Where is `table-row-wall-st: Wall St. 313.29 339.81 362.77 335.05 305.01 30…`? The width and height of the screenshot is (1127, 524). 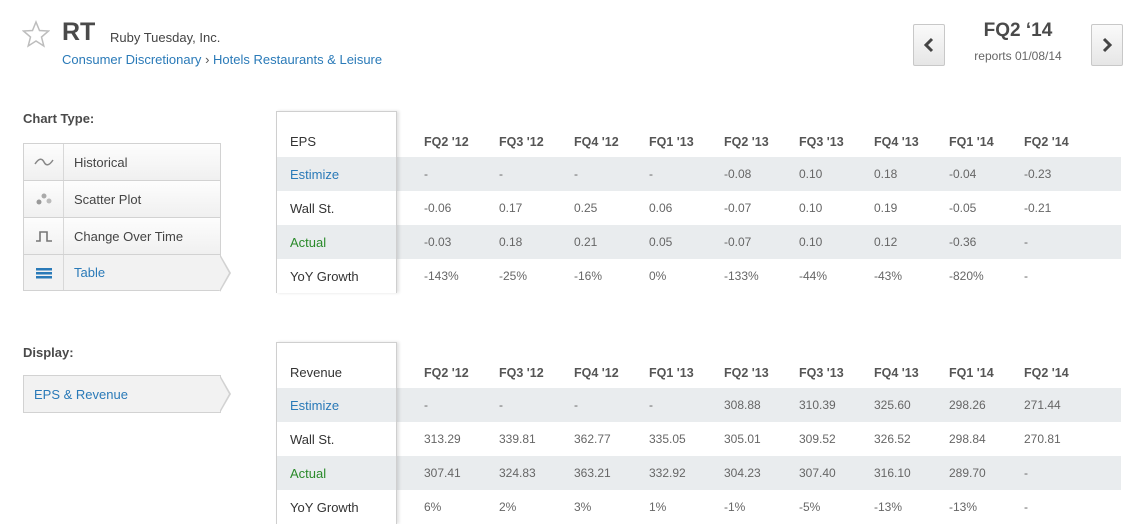 table-row-wall-st: Wall St. 313.29 339.81 362.77 335.05 305.01 30… is located at coordinates (698, 439).